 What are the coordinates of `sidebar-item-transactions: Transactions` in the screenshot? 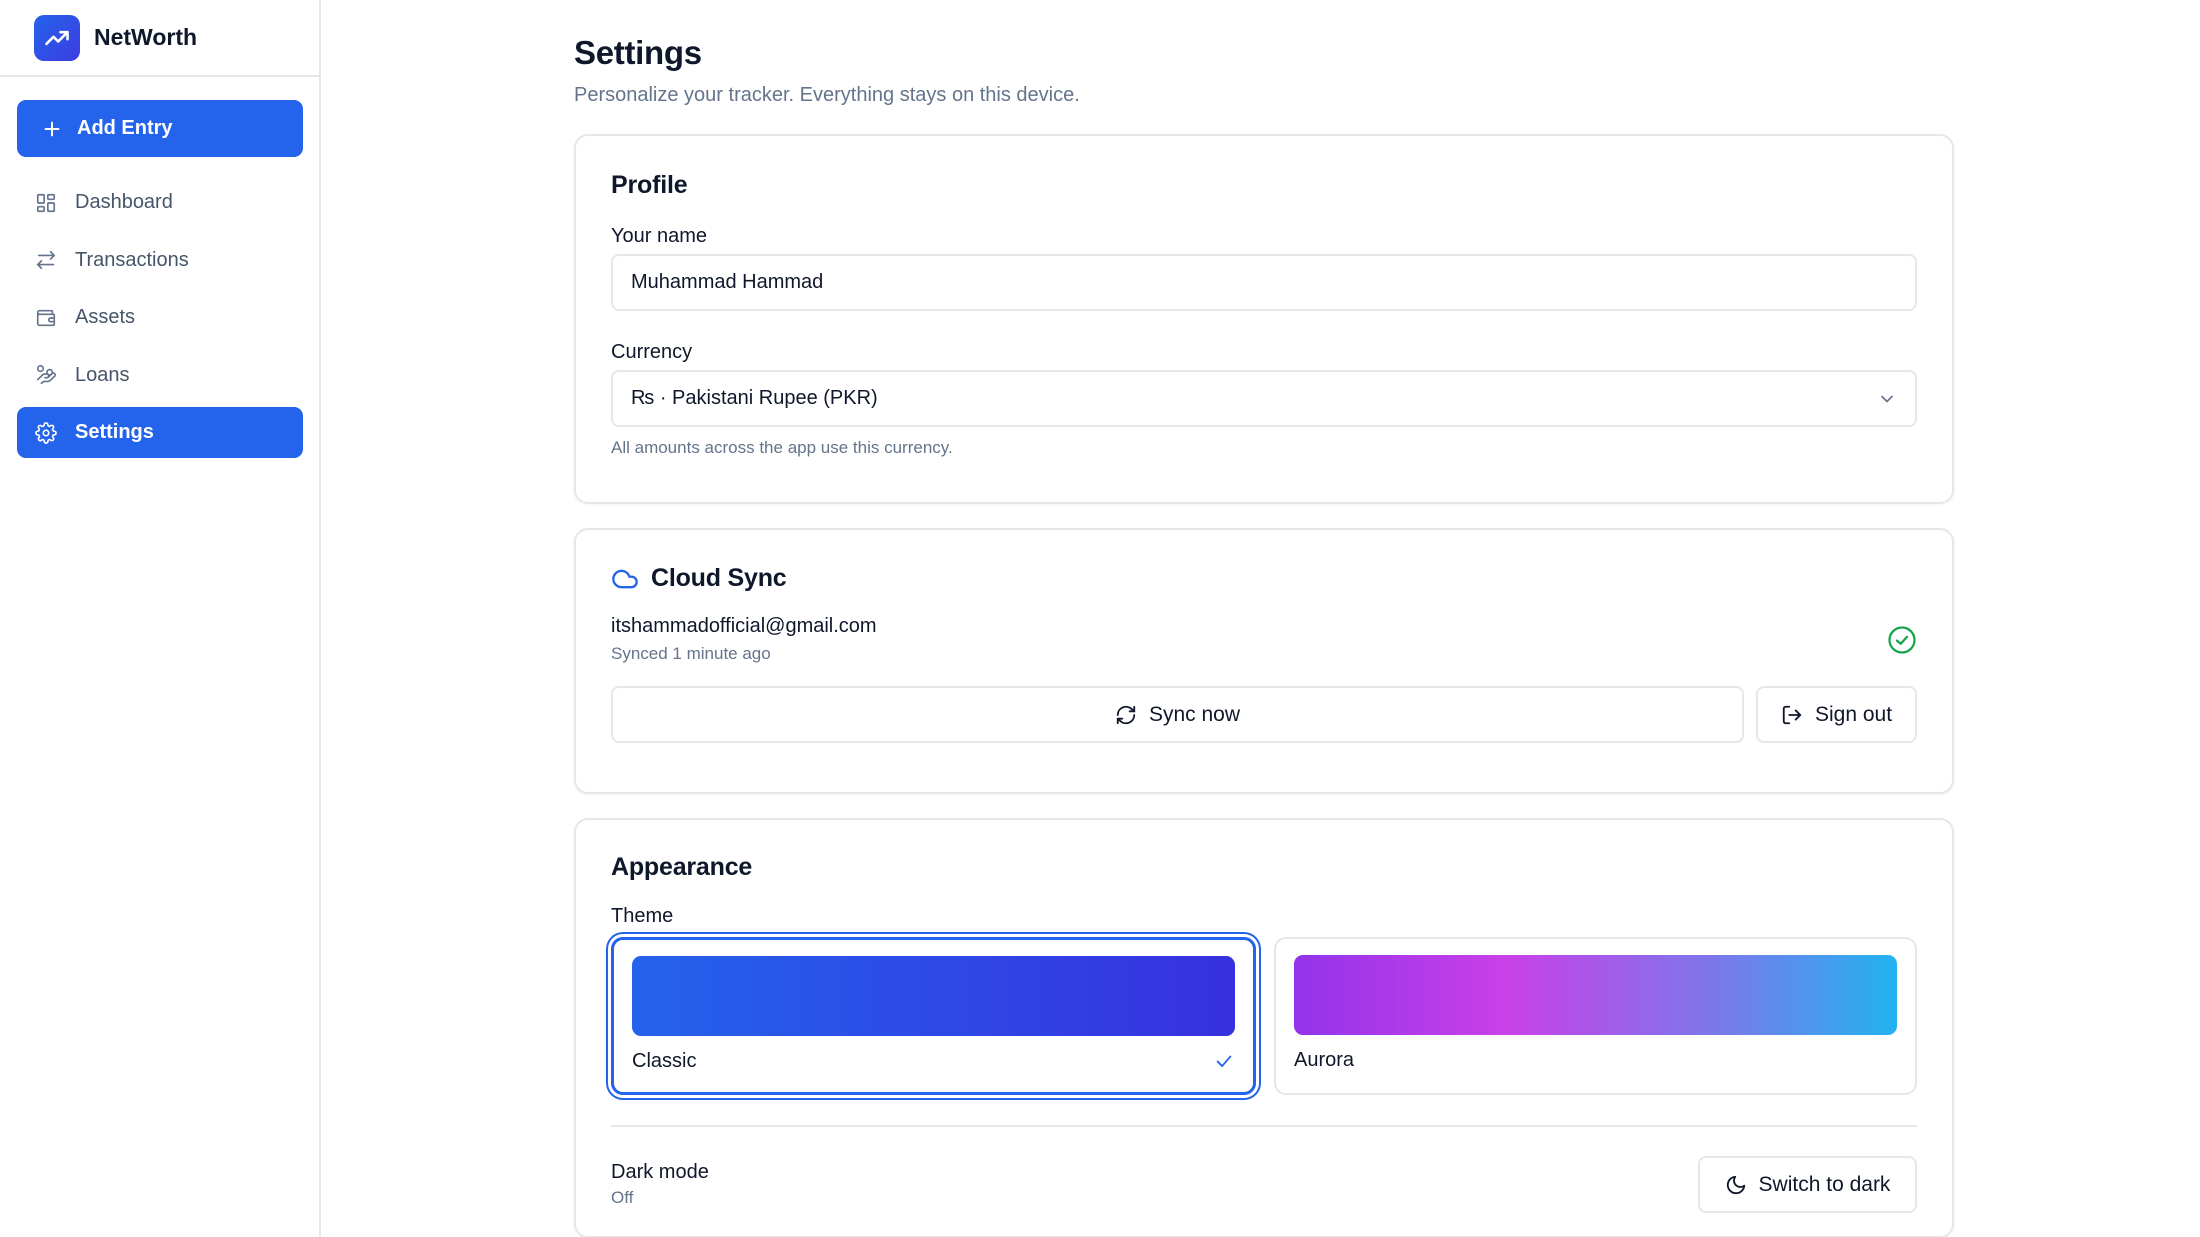 It's located at (160, 260).